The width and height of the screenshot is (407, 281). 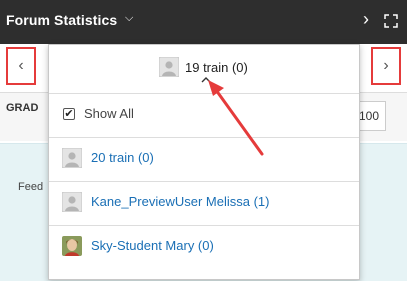 I want to click on user-option: 20 train (0), so click(x=204, y=159).